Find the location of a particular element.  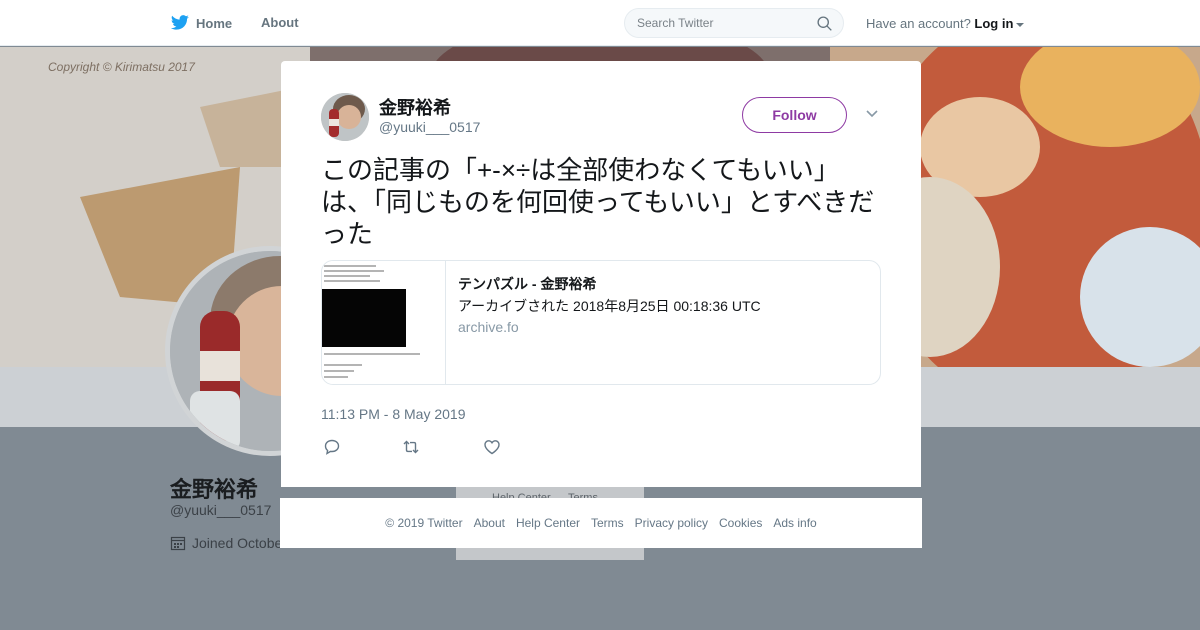

tweet-author-handle: @yuuki___0517 is located at coordinates (429, 127).